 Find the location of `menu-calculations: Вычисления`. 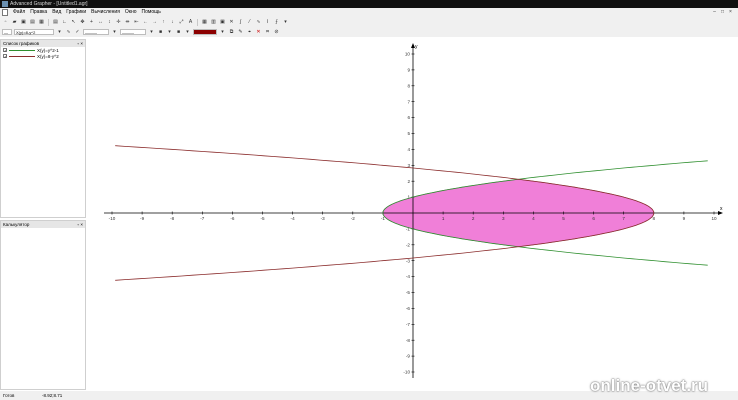

menu-calculations: Вычисления is located at coordinates (105, 12).